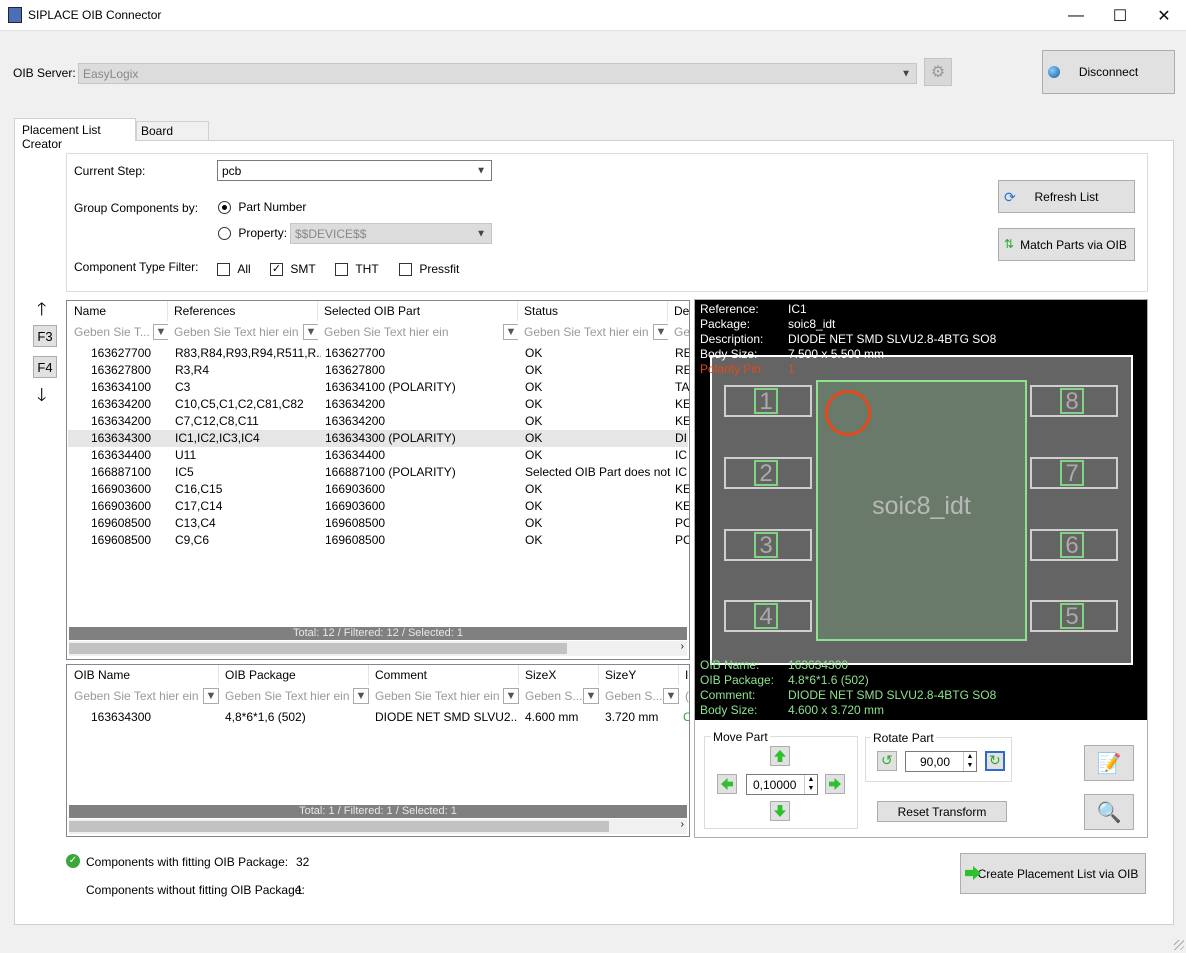  Describe the element at coordinates (887, 761) in the screenshot. I see `rotate-ccw-button: ↺` at that location.